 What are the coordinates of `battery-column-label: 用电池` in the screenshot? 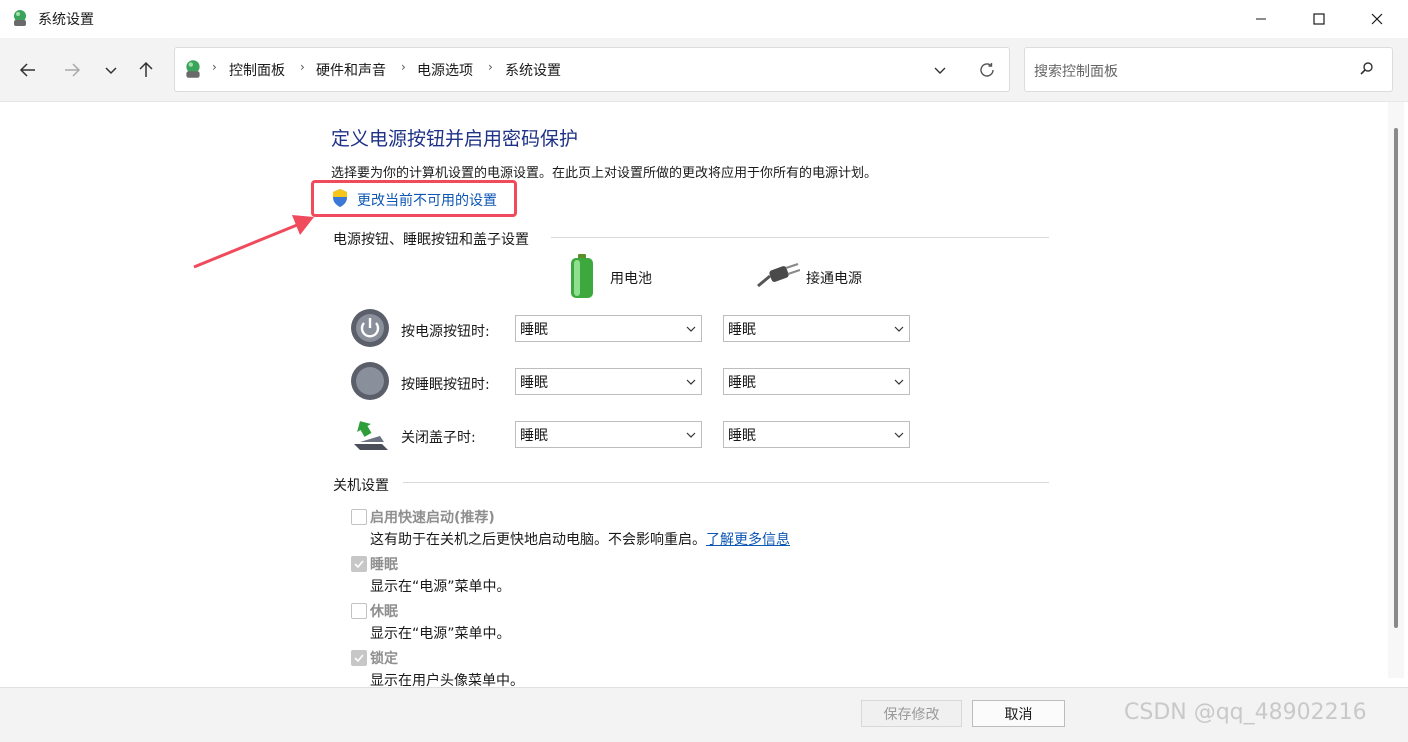 It's located at (631, 279).